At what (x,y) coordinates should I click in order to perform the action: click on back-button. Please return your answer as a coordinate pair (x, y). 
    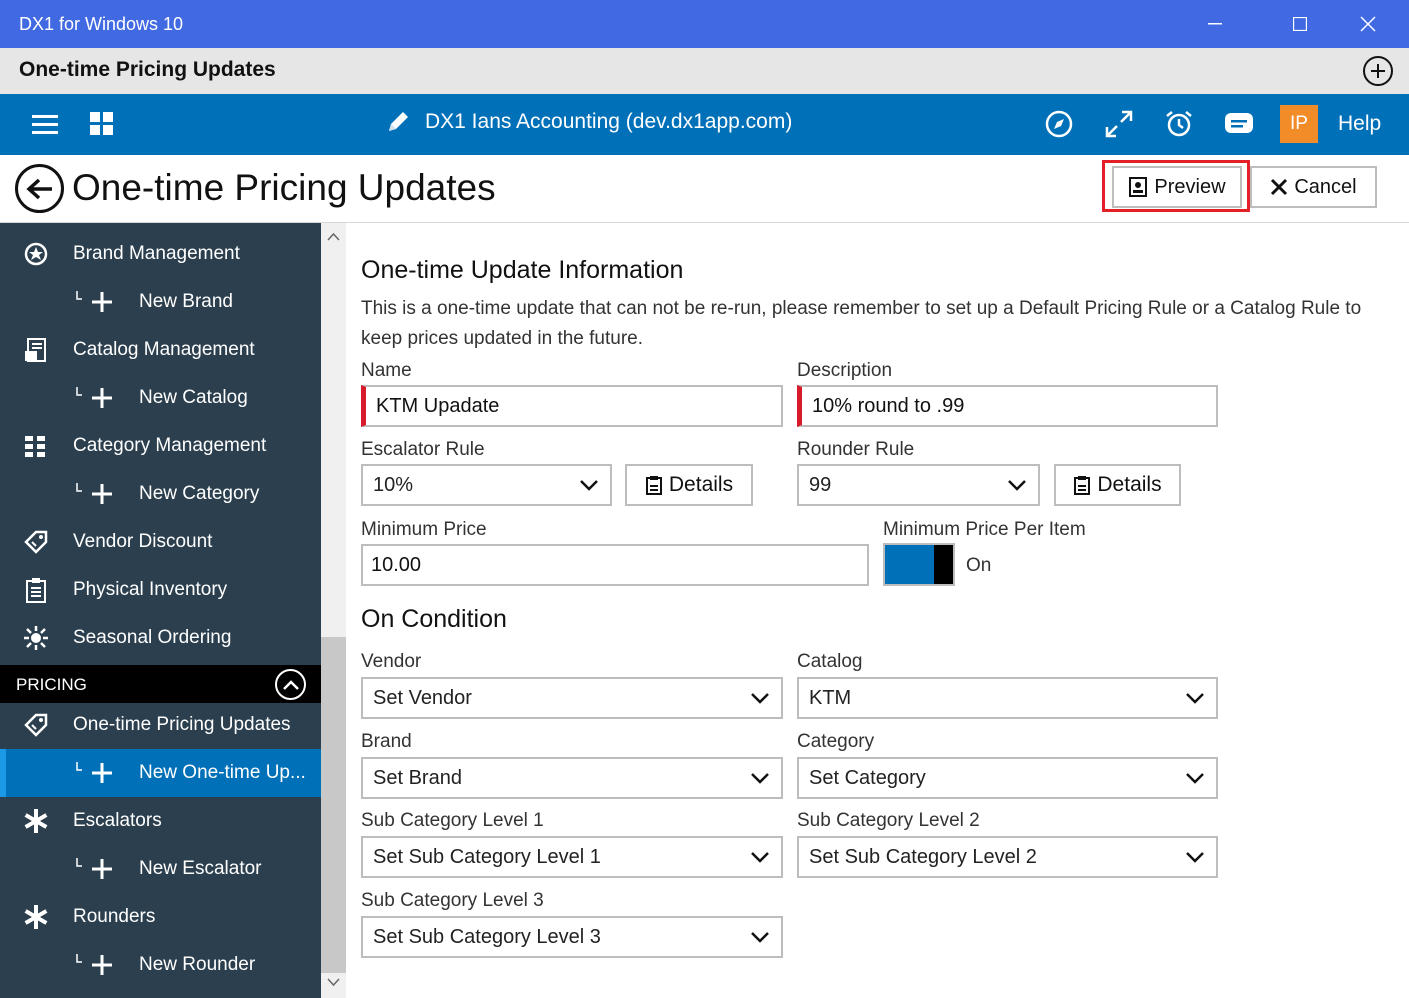
    Looking at the image, I should click on (39, 188).